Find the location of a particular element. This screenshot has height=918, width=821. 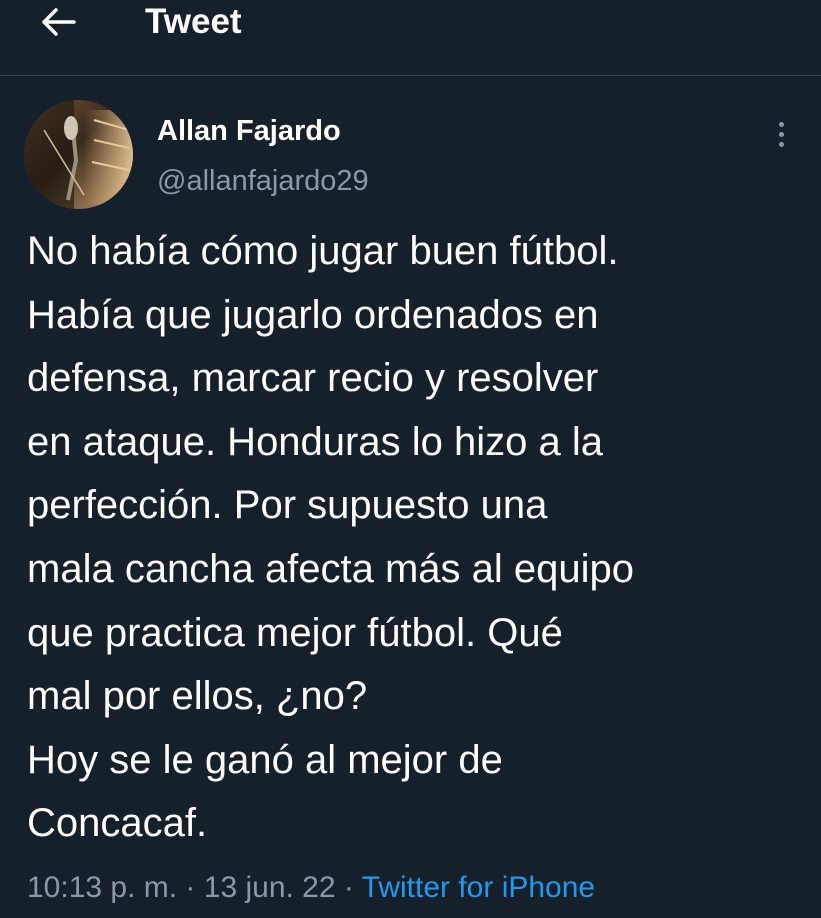

page-title: Tweet is located at coordinates (193, 21).